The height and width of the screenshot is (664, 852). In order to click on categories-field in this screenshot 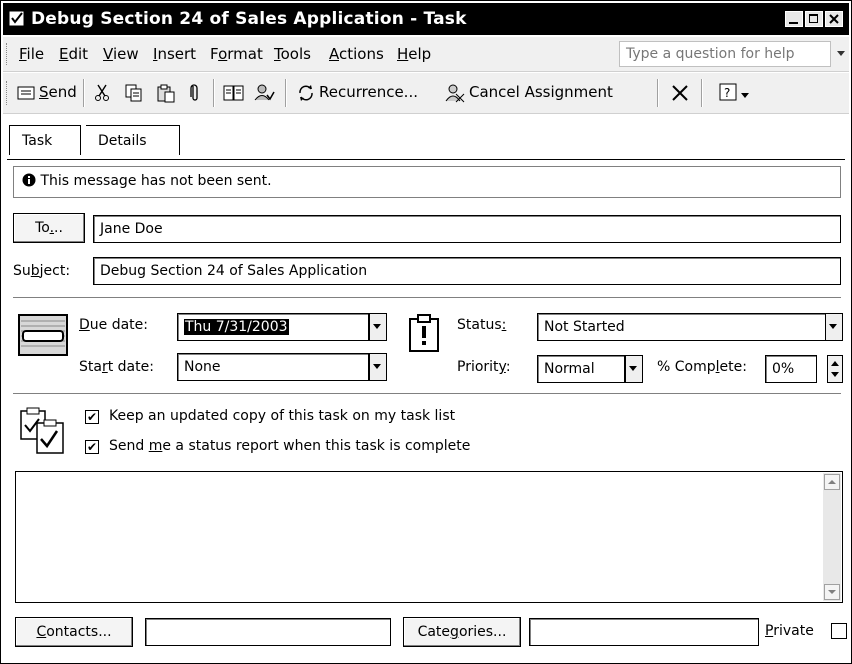, I will do `click(644, 632)`.